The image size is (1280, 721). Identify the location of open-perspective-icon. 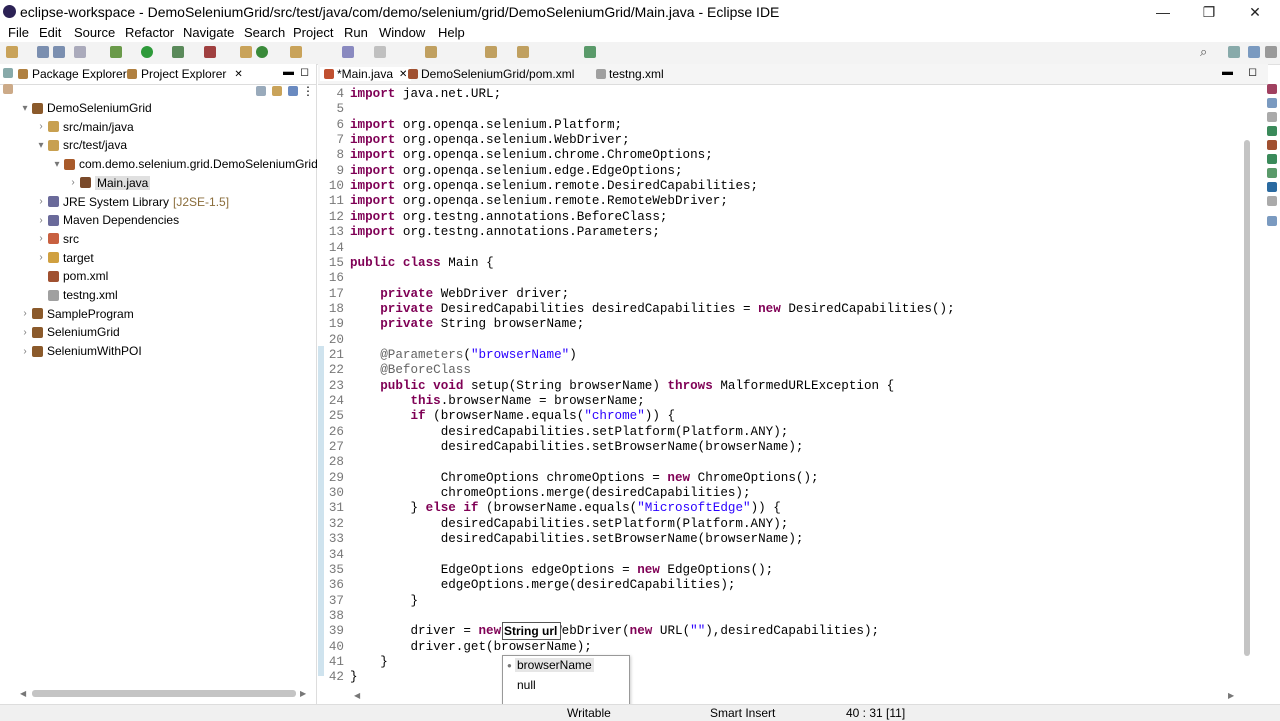
(1234, 52).